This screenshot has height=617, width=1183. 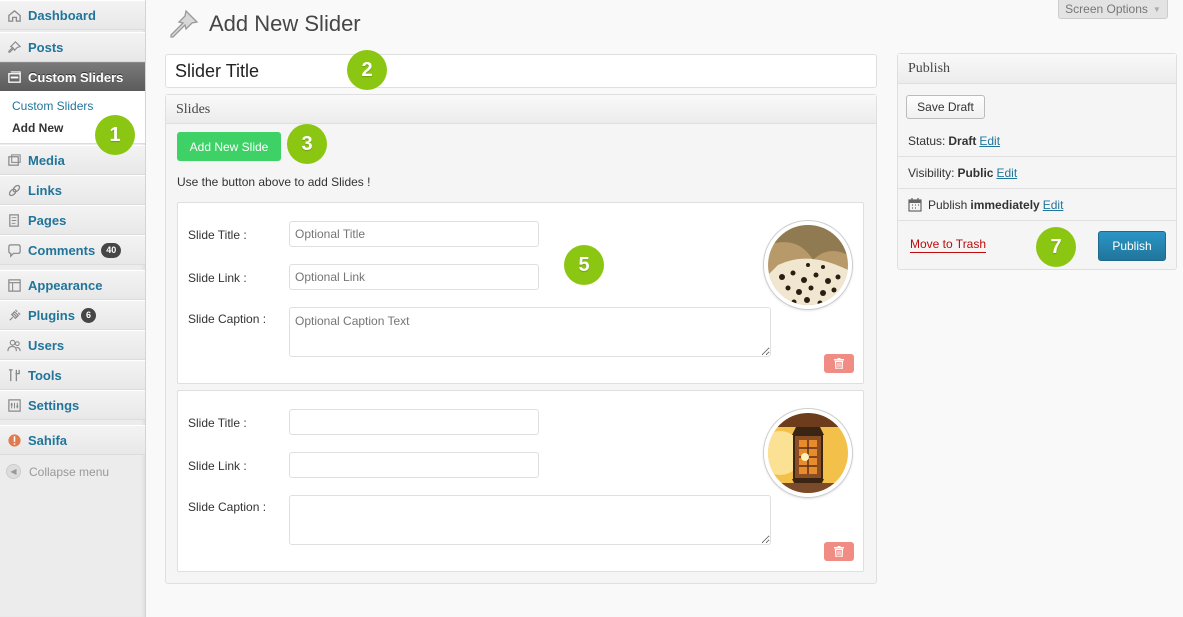 I want to click on collapse-arrow-icon: ◀, so click(x=13, y=471).